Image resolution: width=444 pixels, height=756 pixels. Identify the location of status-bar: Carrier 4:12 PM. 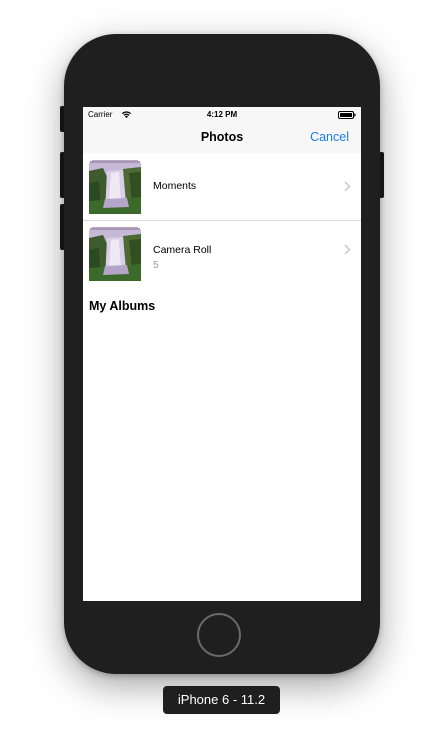
(222, 115).